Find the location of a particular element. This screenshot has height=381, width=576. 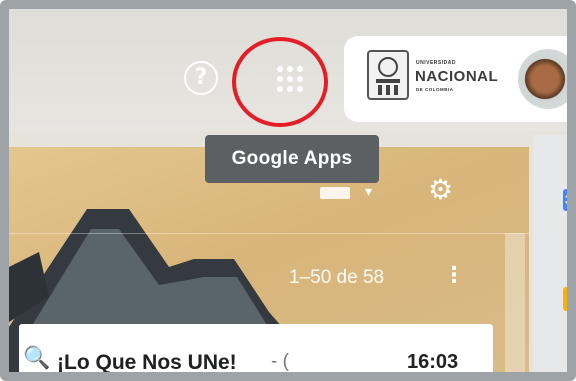

help-button: ? is located at coordinates (201, 78).